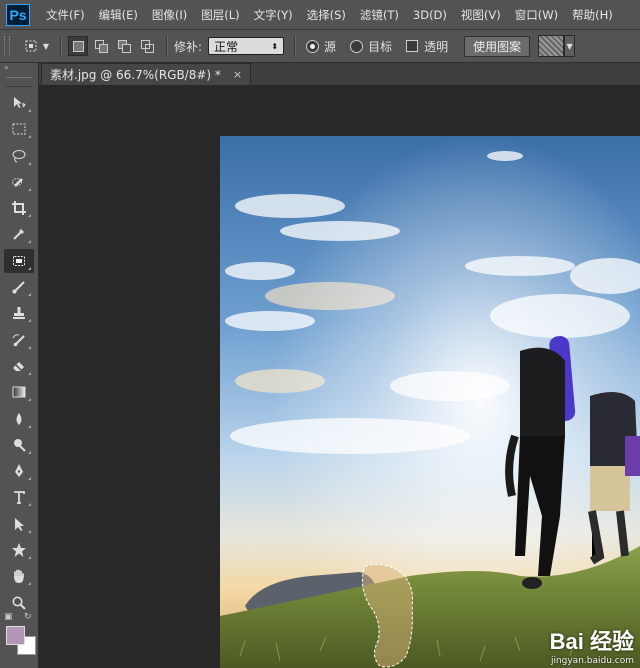 Image resolution: width=640 pixels, height=668 pixels. I want to click on menu-help: 帮助(H), so click(592, 15).